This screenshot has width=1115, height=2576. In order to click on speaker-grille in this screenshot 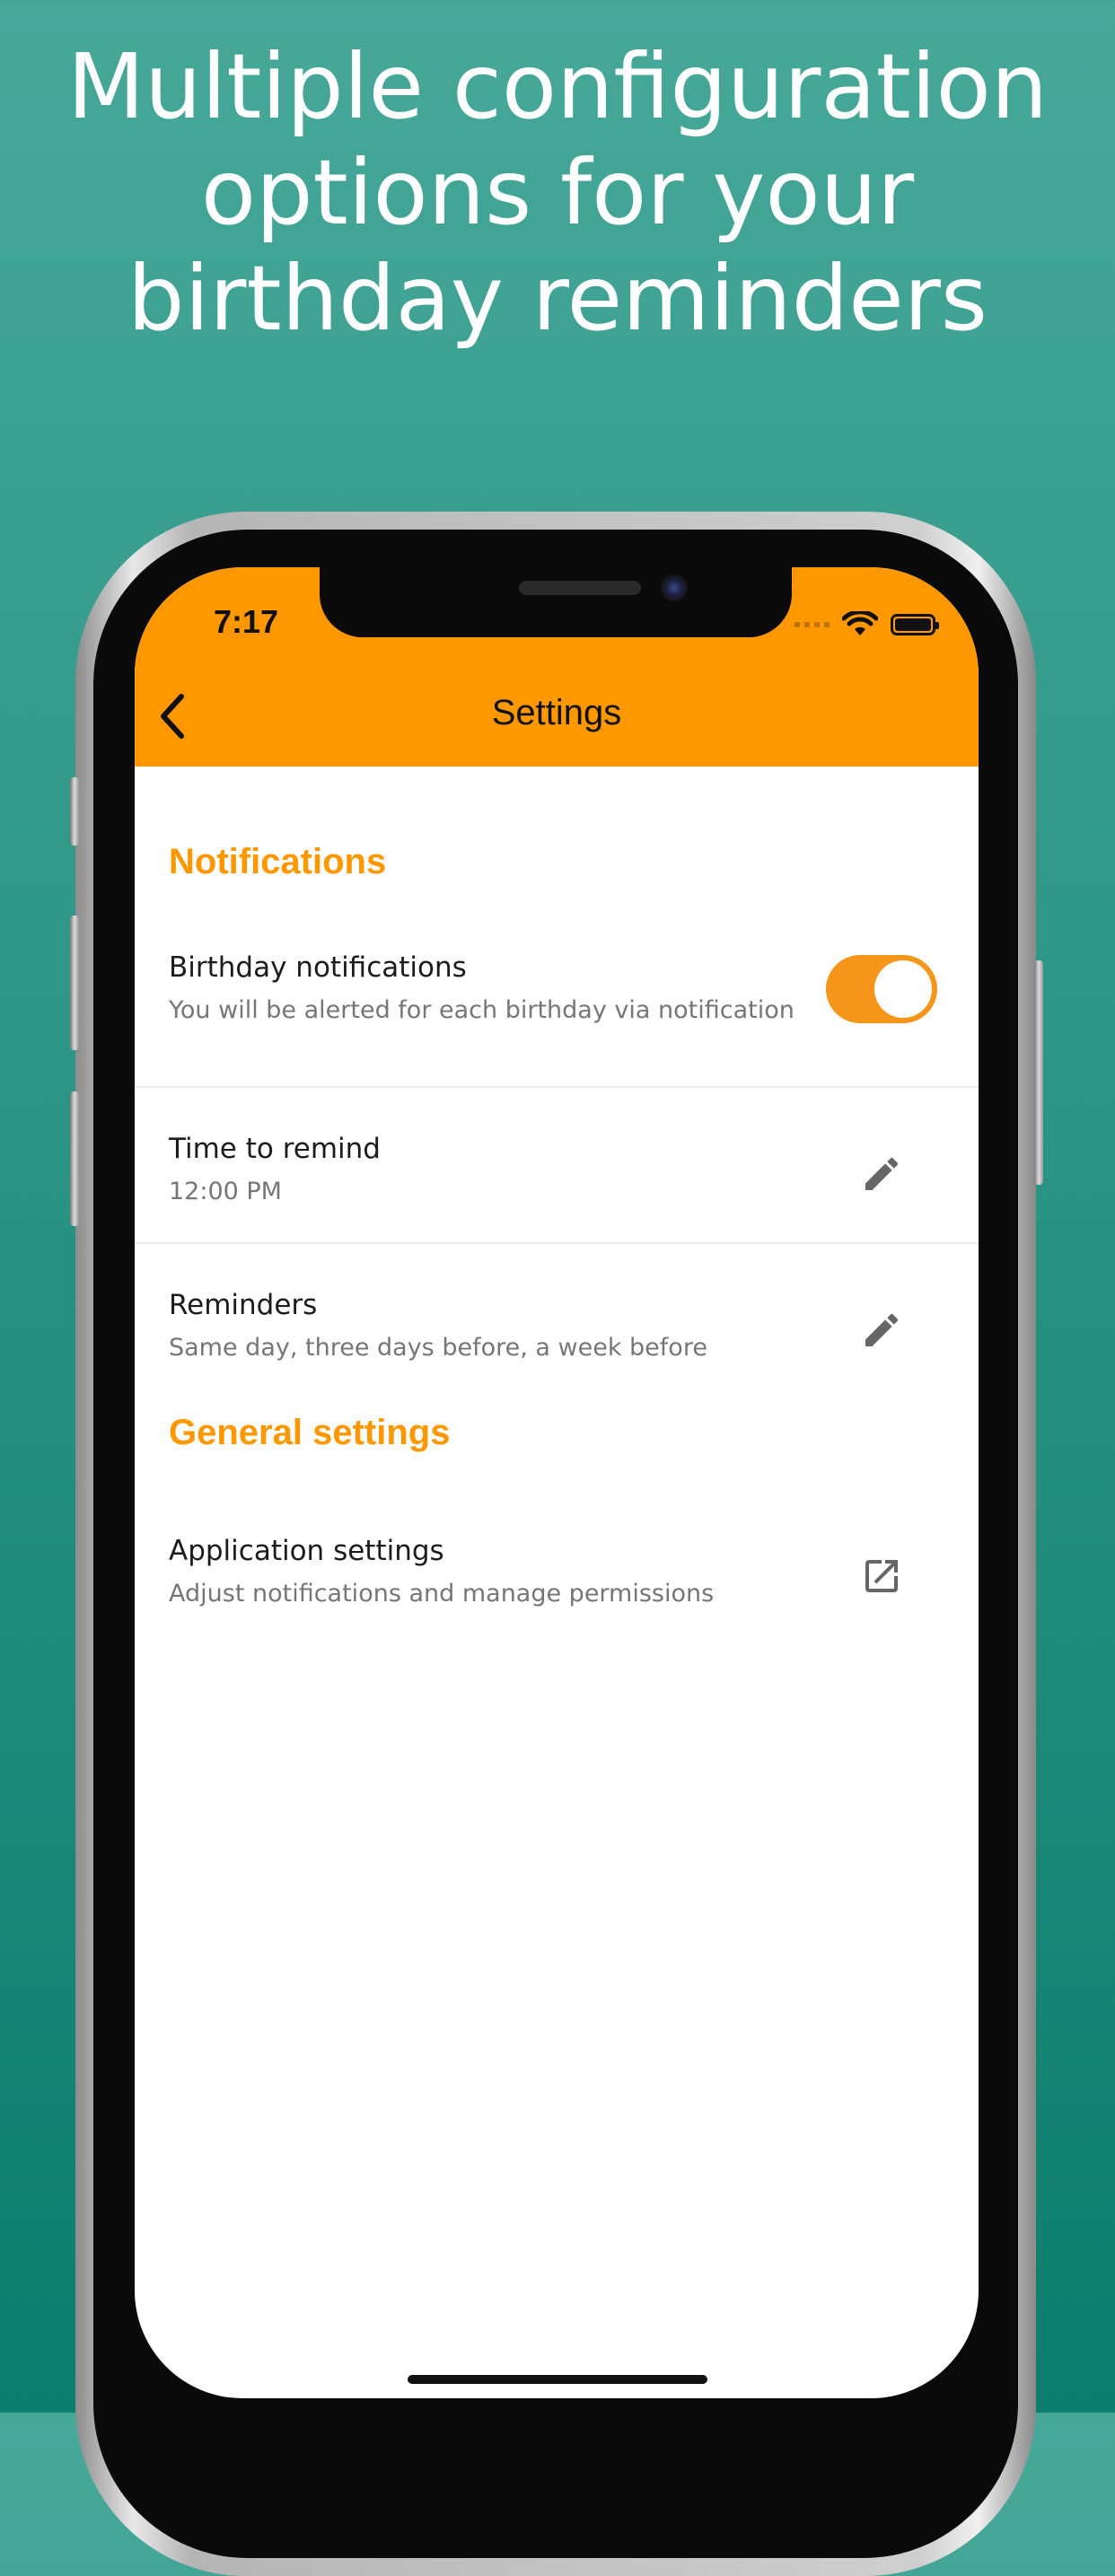, I will do `click(580, 588)`.